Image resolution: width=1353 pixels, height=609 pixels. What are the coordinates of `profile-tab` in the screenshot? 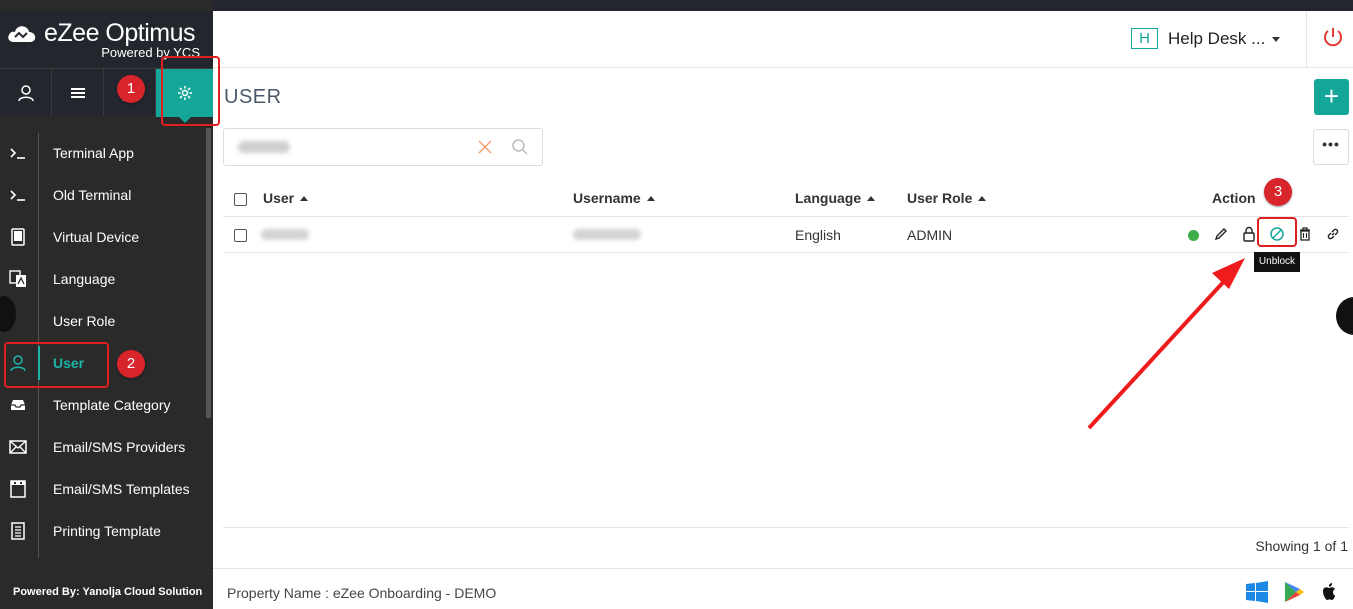 It's located at (26, 93).